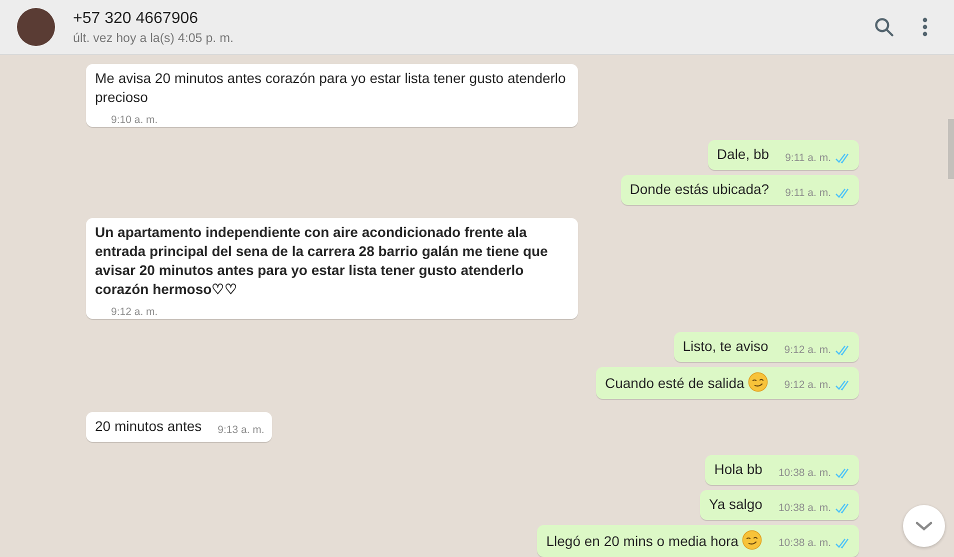 The image size is (954, 557). I want to click on message-text: 20 minutos antes, so click(148, 426).